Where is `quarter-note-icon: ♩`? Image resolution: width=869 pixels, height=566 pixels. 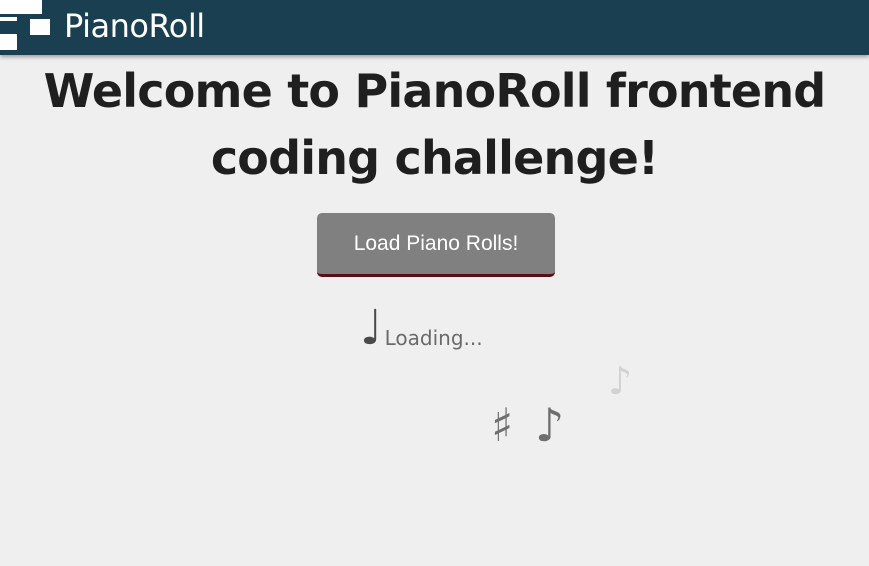
quarter-note-icon: ♩ is located at coordinates (371, 328).